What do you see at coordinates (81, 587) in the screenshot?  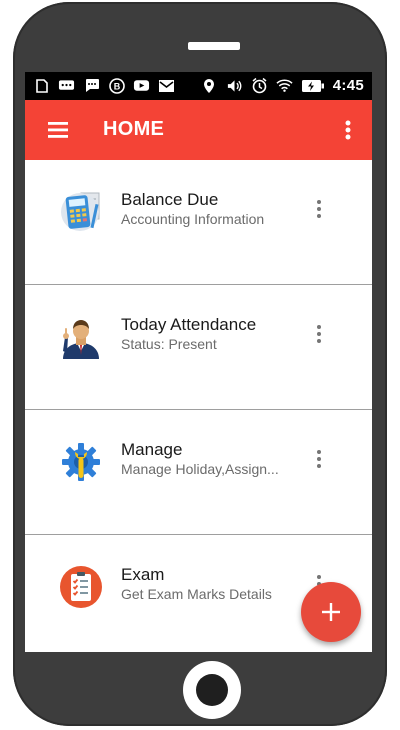 I see `exam-checklist-icon` at bounding box center [81, 587].